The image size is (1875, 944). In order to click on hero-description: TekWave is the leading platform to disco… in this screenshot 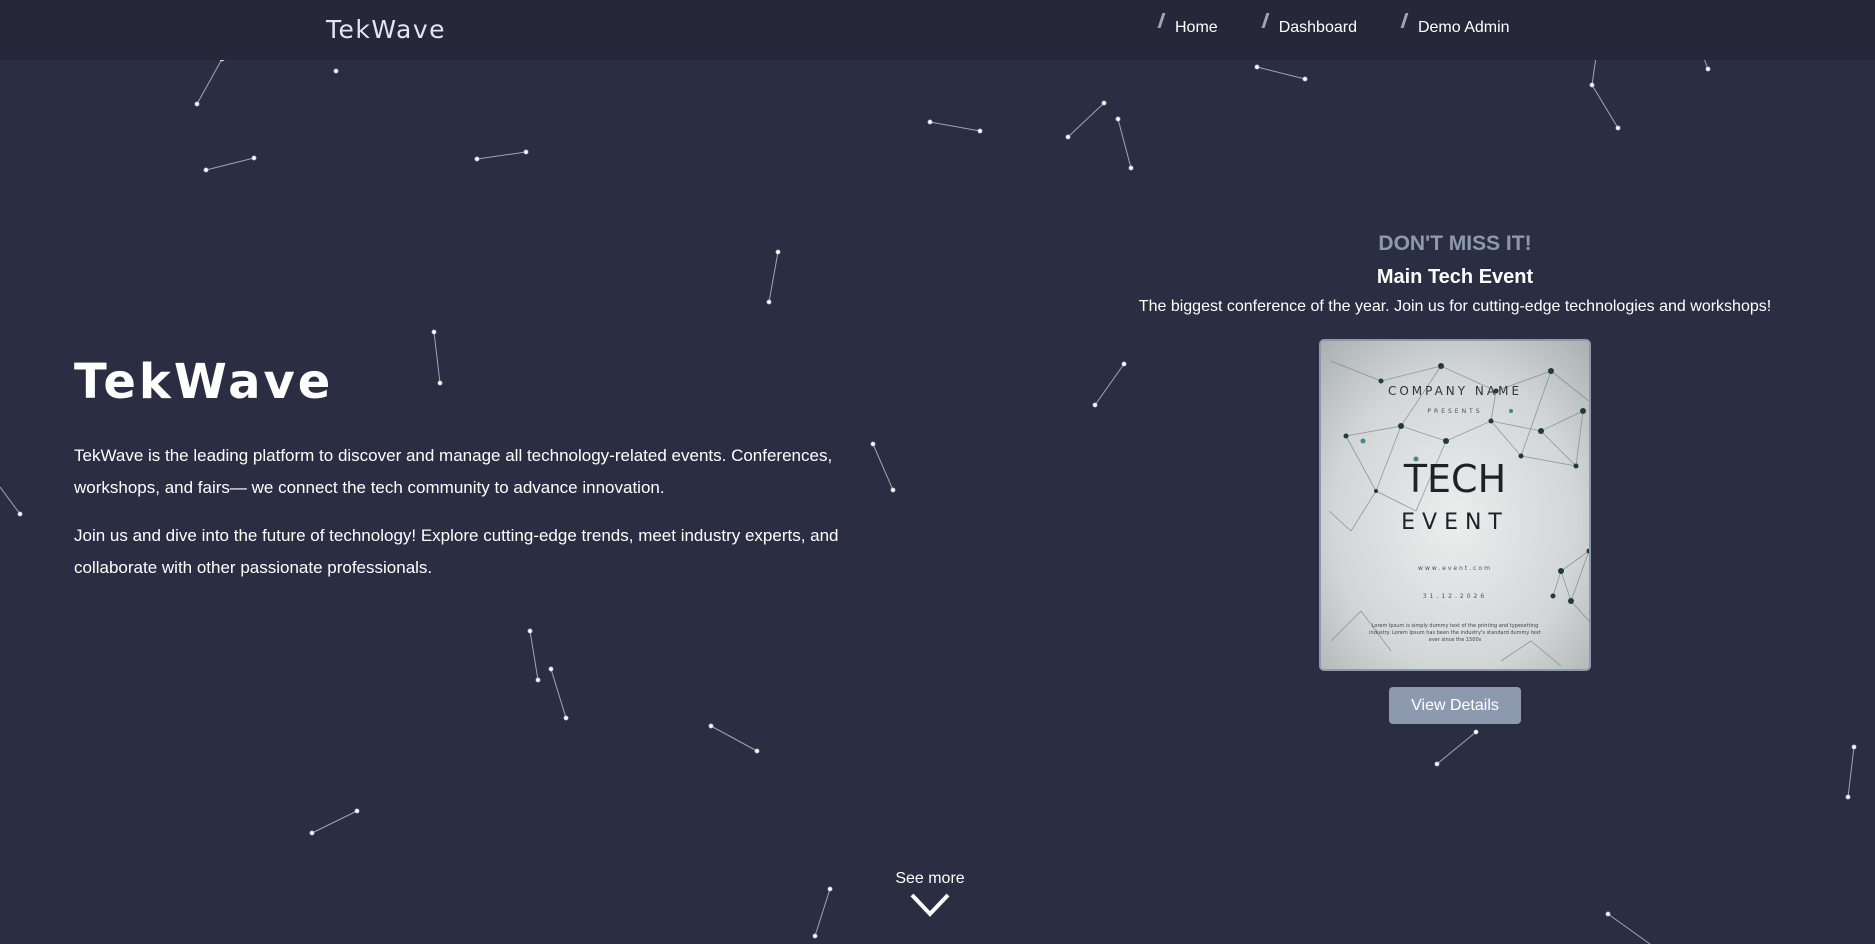, I will do `click(453, 471)`.